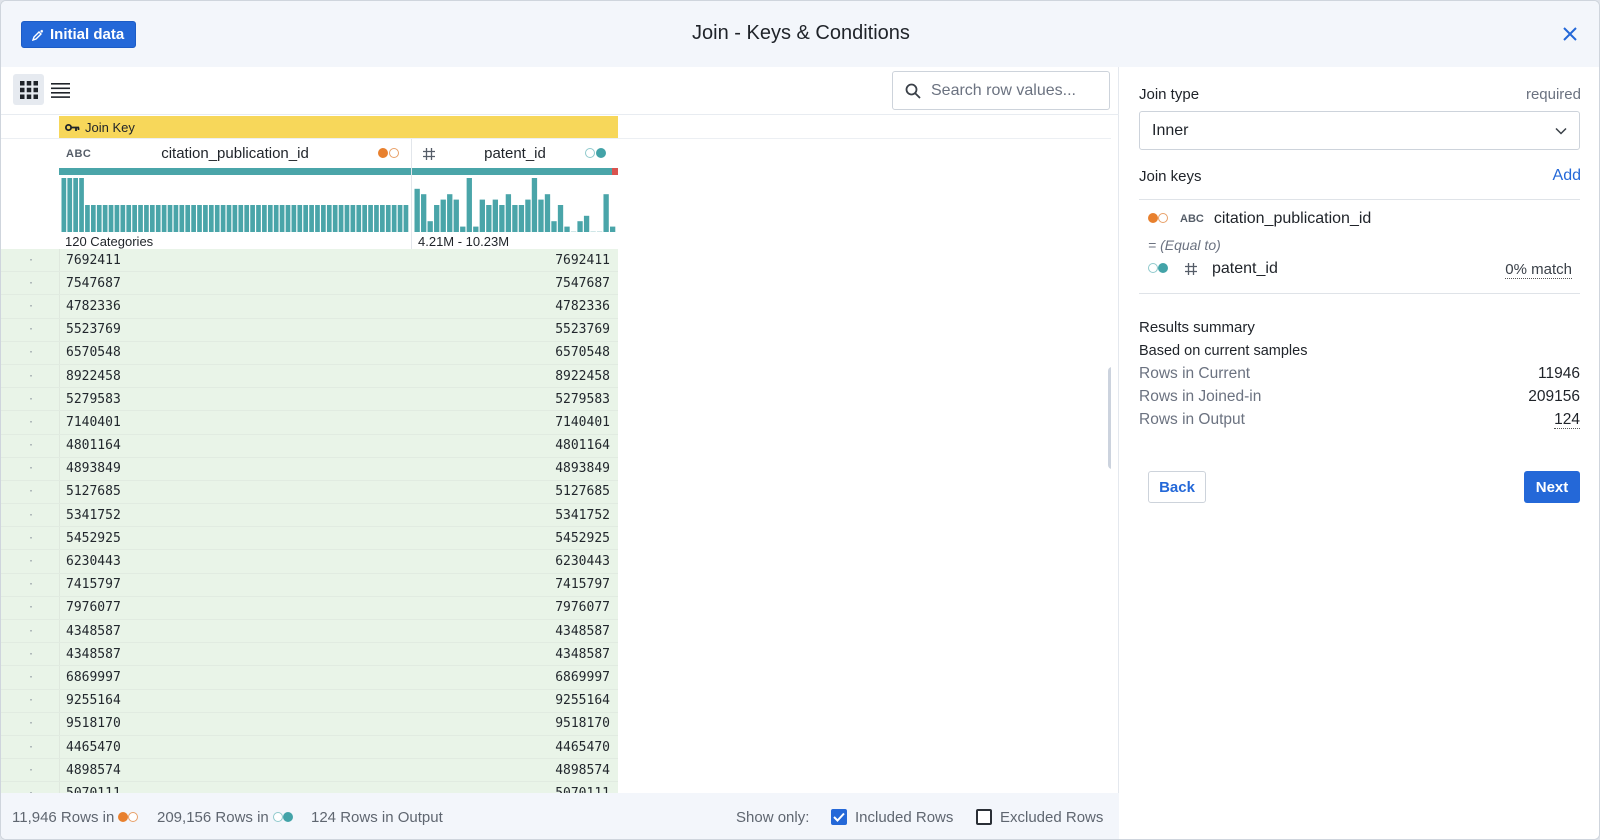 The image size is (1600, 840). I want to click on table-row: · 4348587 4348587, so click(309, 632).